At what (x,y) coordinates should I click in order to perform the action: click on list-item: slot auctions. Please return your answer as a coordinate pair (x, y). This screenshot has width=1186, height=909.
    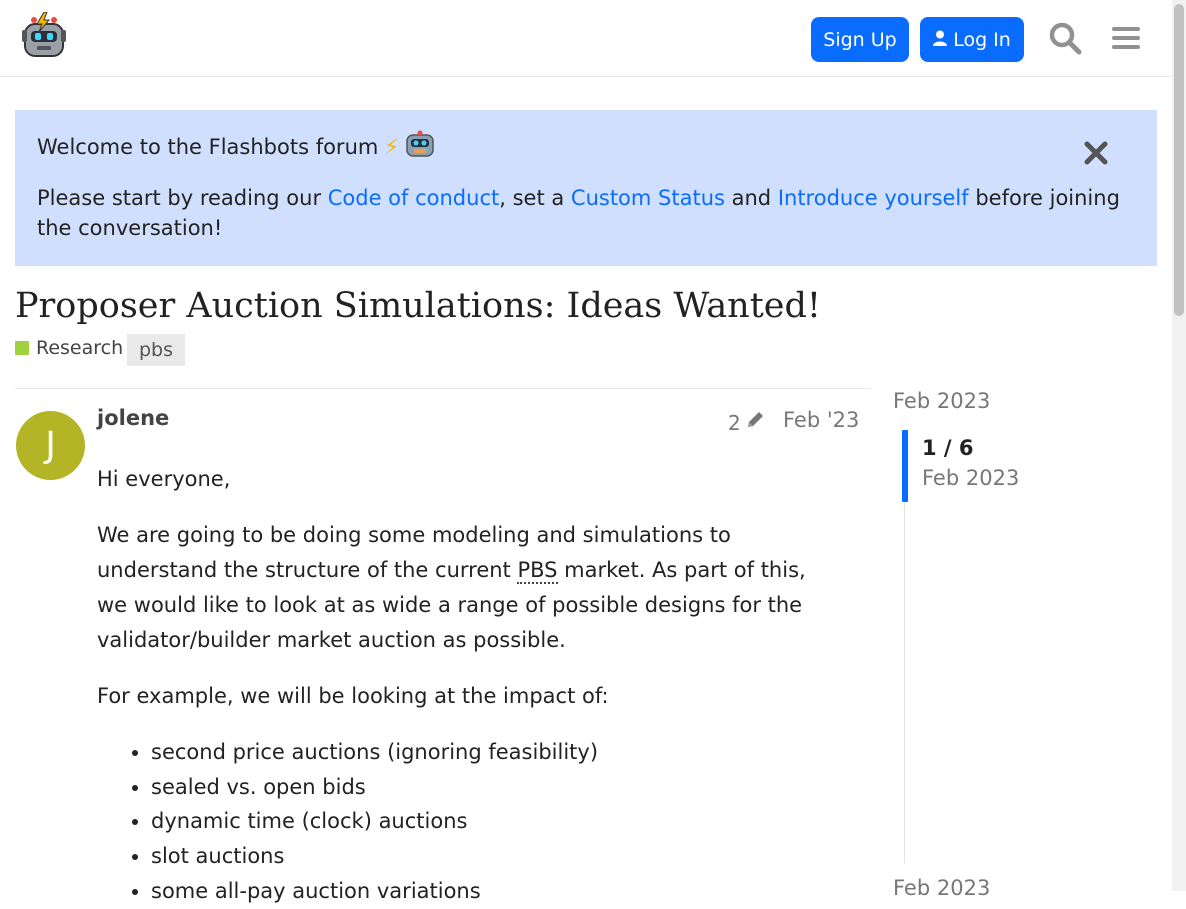
    Looking at the image, I should click on (494, 856).